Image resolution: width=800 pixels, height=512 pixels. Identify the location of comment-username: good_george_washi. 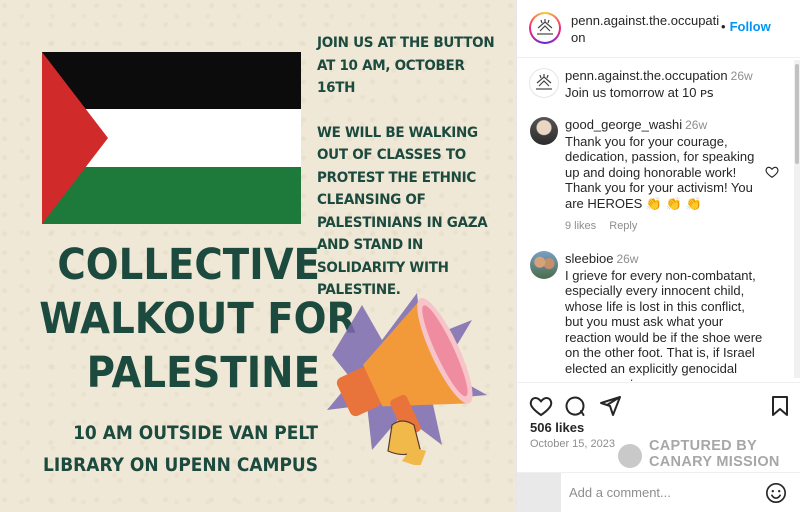
(623, 124).